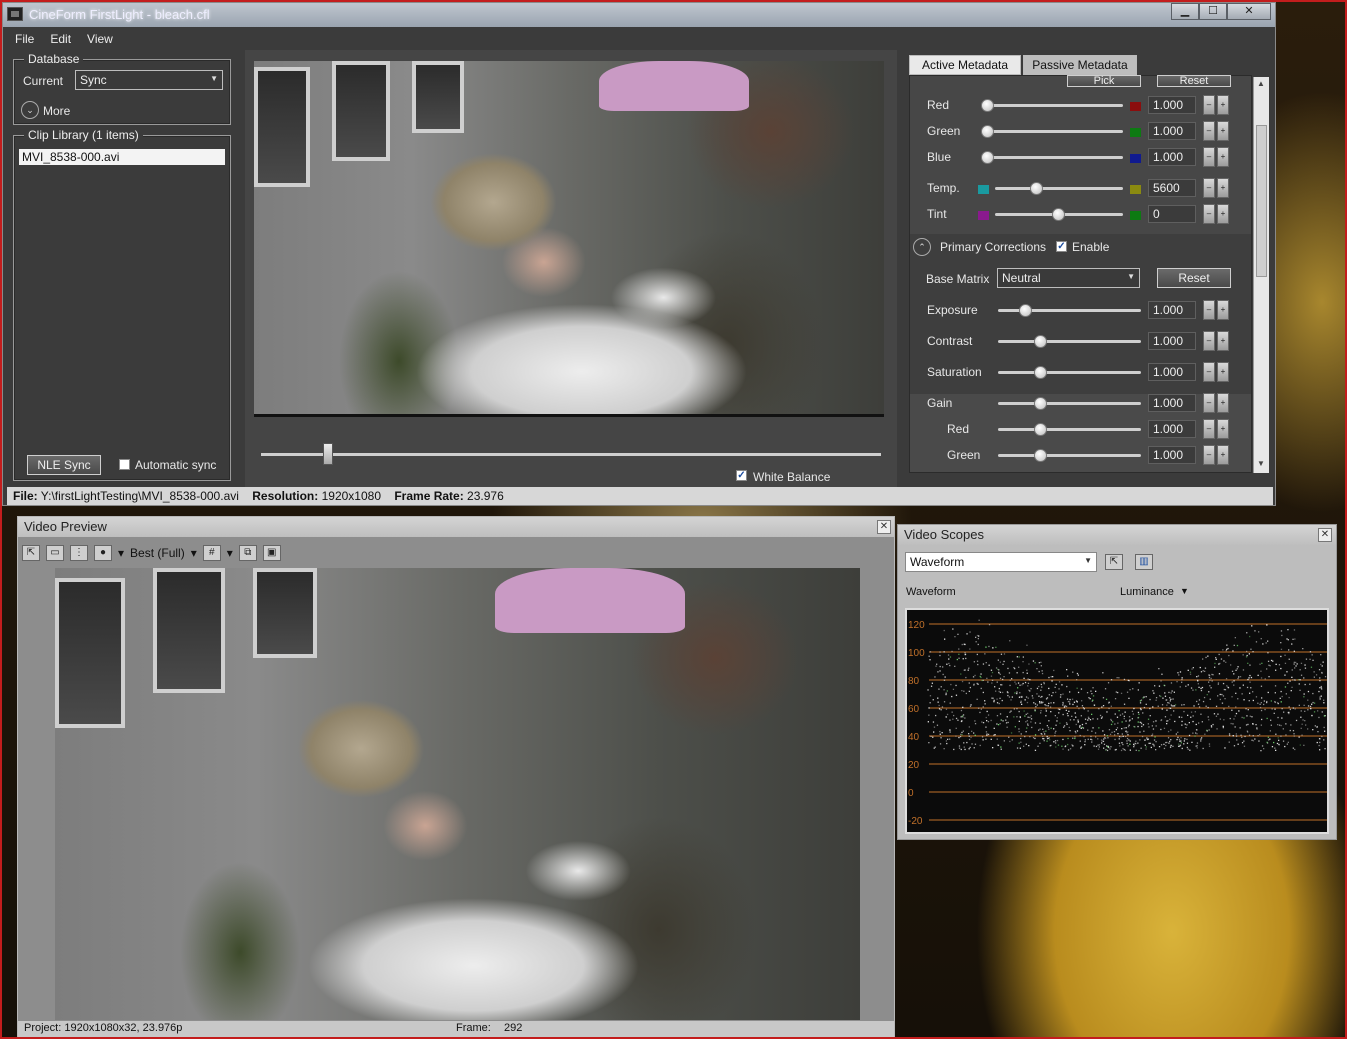  What do you see at coordinates (1223, 105) in the screenshot?
I see `wb-red-increment-icon: +` at bounding box center [1223, 105].